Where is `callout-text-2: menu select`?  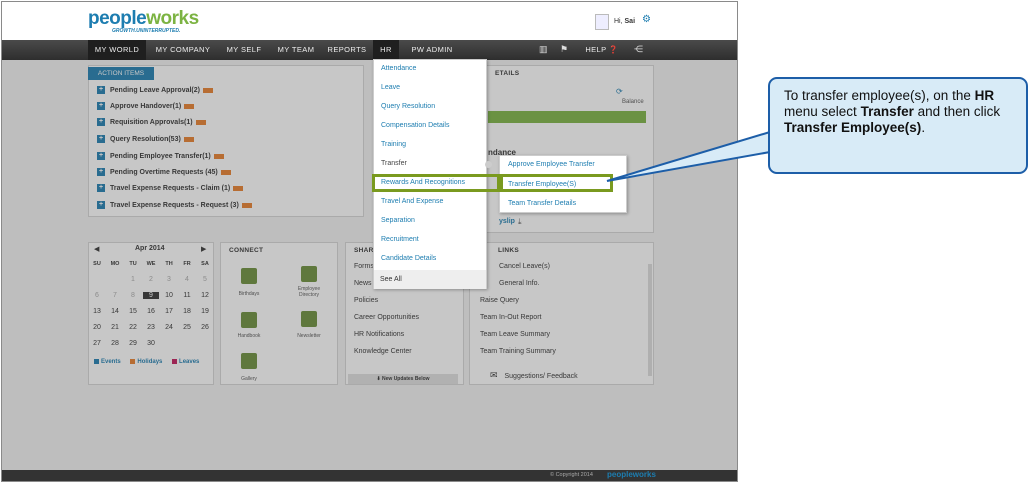
callout-text-2: menu select is located at coordinates (820, 111).